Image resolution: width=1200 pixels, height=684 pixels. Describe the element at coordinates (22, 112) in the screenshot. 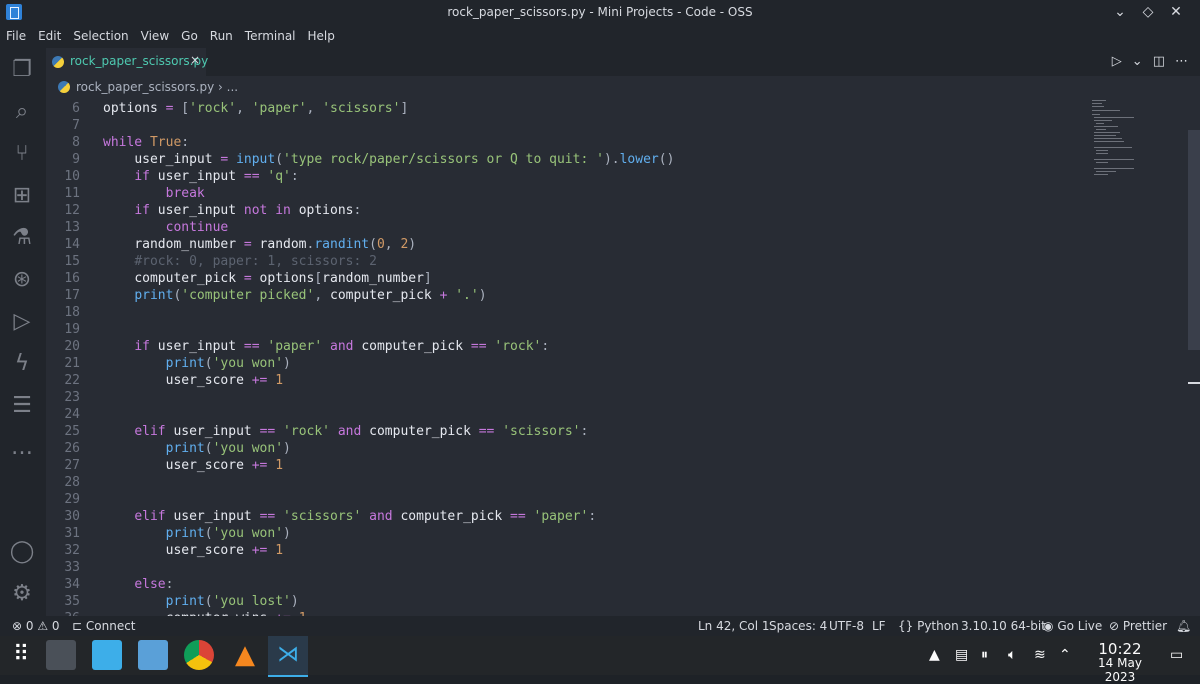

I see `search-icon: ⌕` at that location.